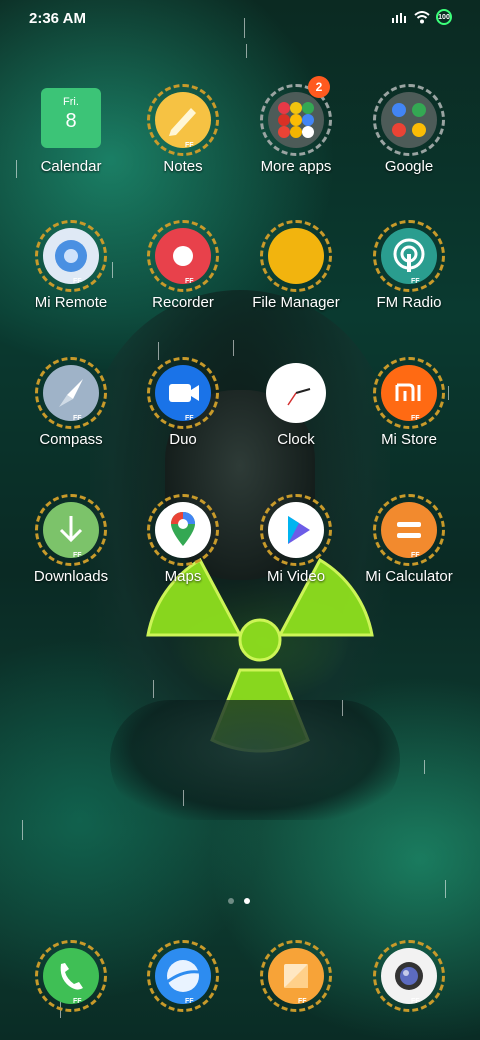 The width and height of the screenshot is (480, 1040). I want to click on page-indicator, so click(239, 901).